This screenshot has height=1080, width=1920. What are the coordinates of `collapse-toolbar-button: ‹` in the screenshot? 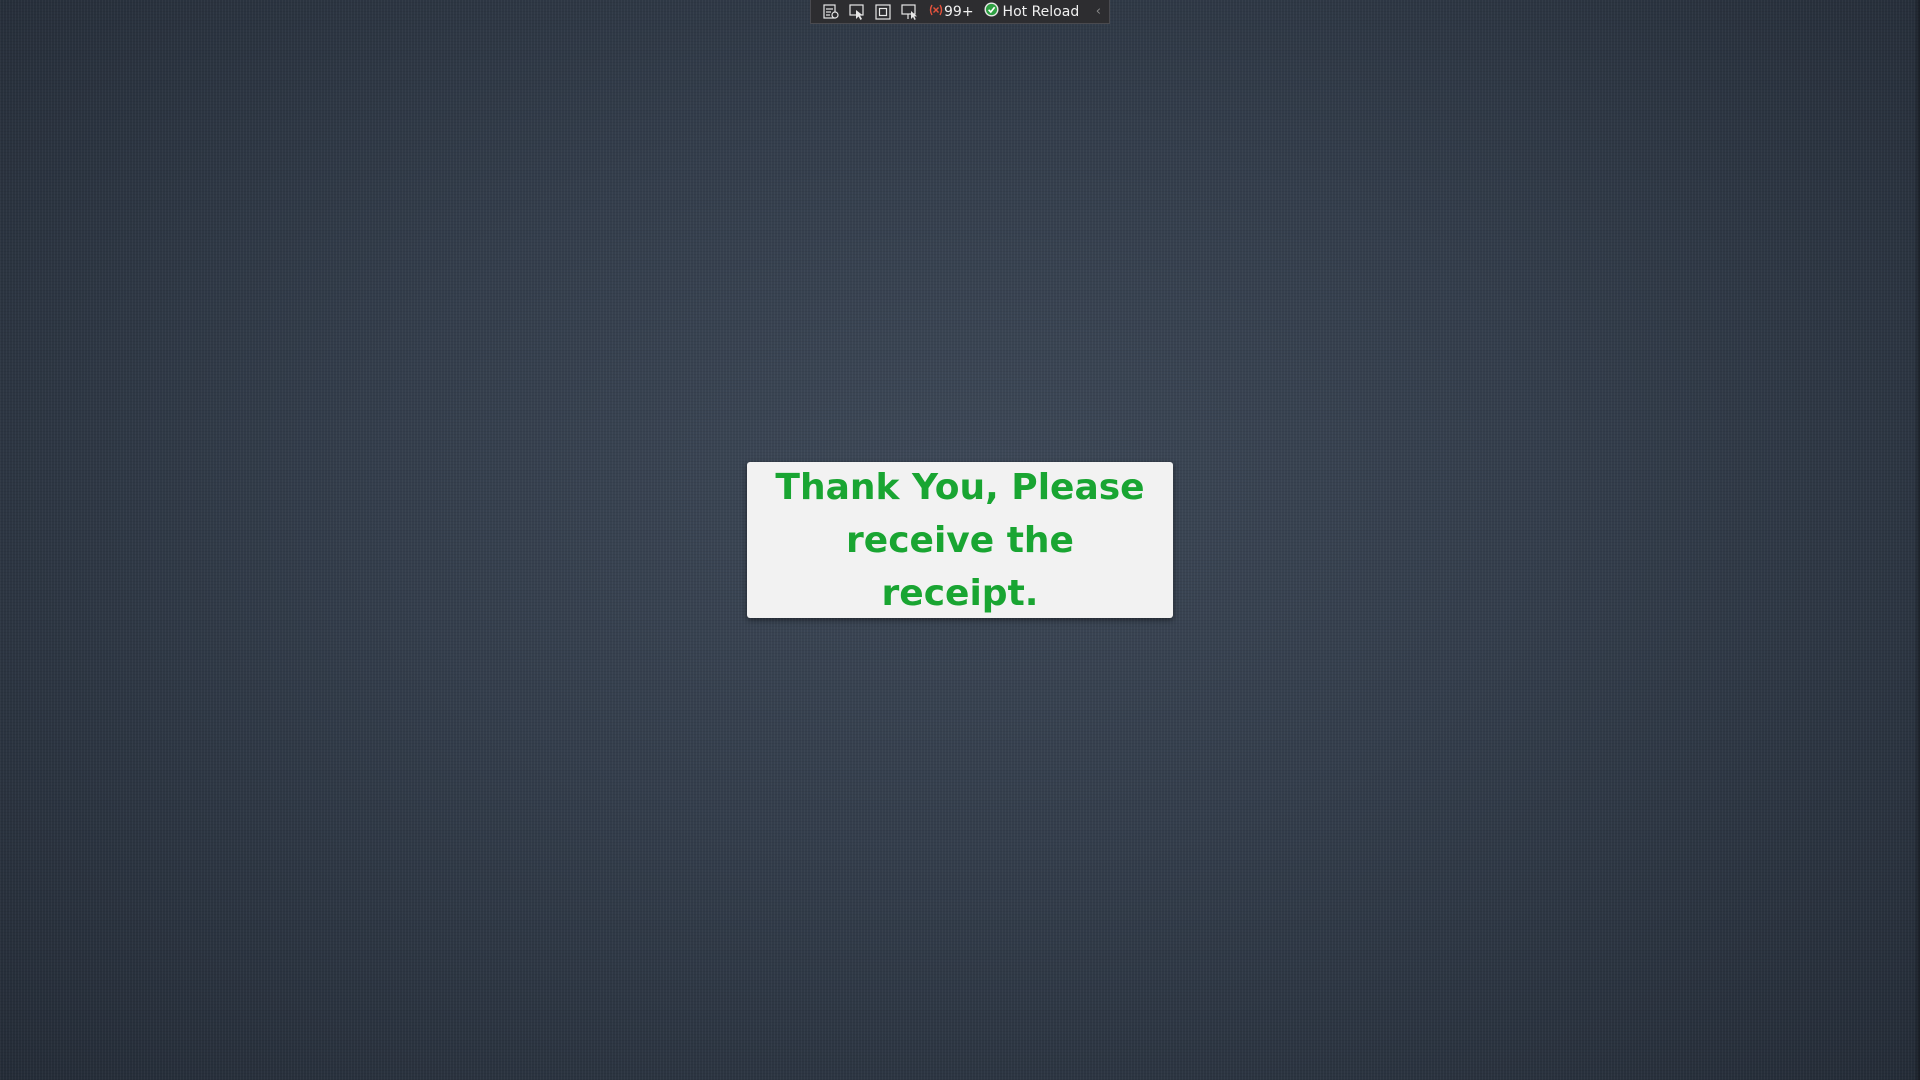 It's located at (1098, 11).